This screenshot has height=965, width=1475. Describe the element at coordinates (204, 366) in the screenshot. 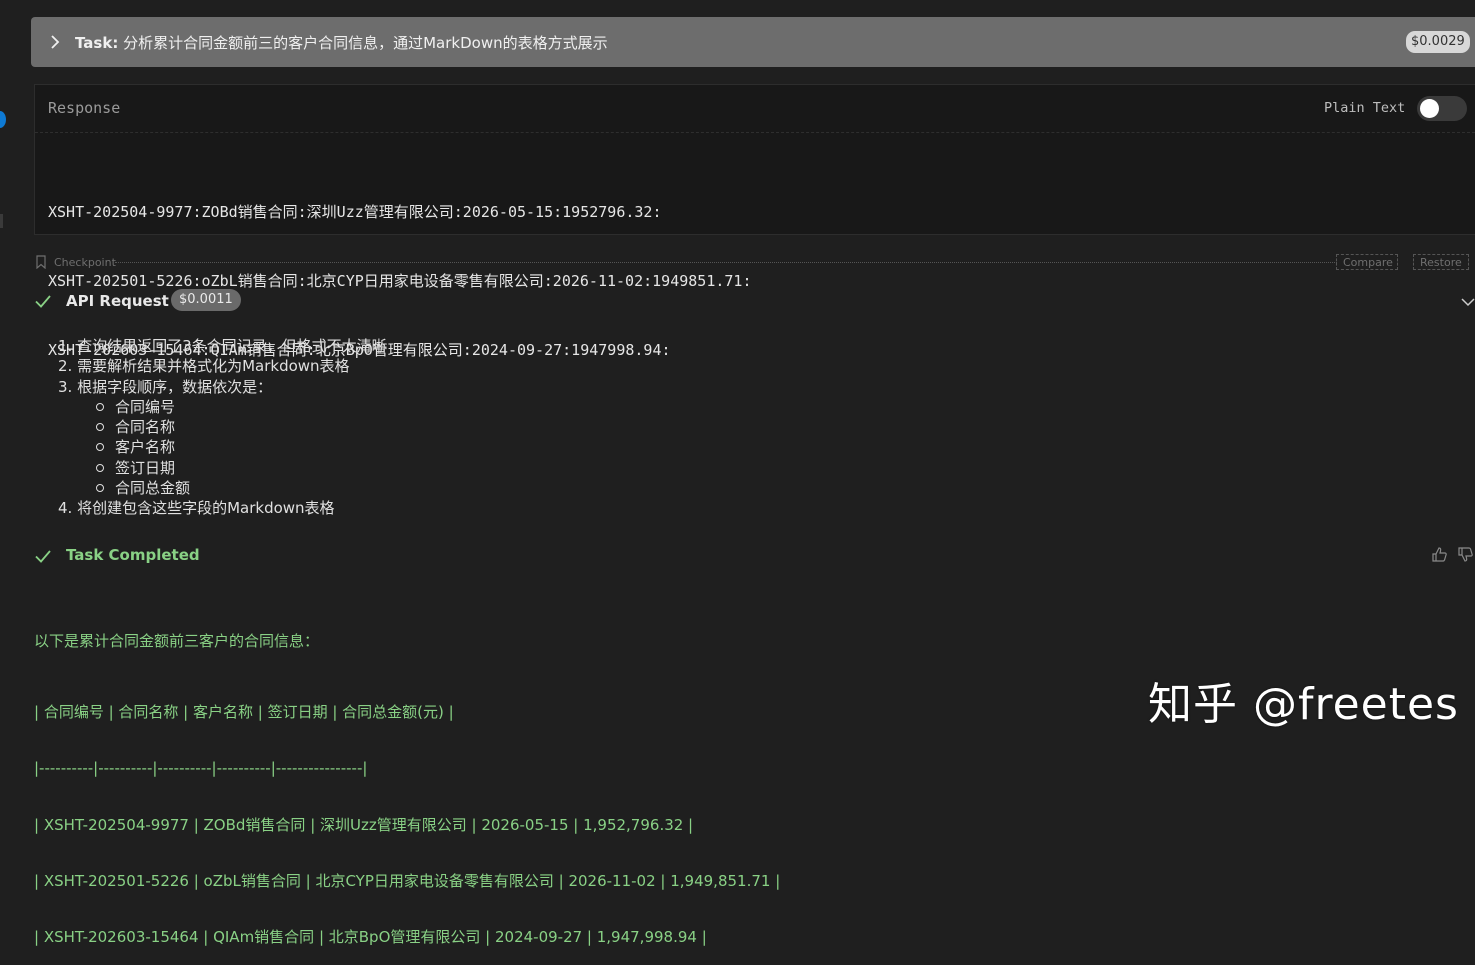

I see `list-item: 2. 需要解析结果并格式化为Markdown表格` at that location.